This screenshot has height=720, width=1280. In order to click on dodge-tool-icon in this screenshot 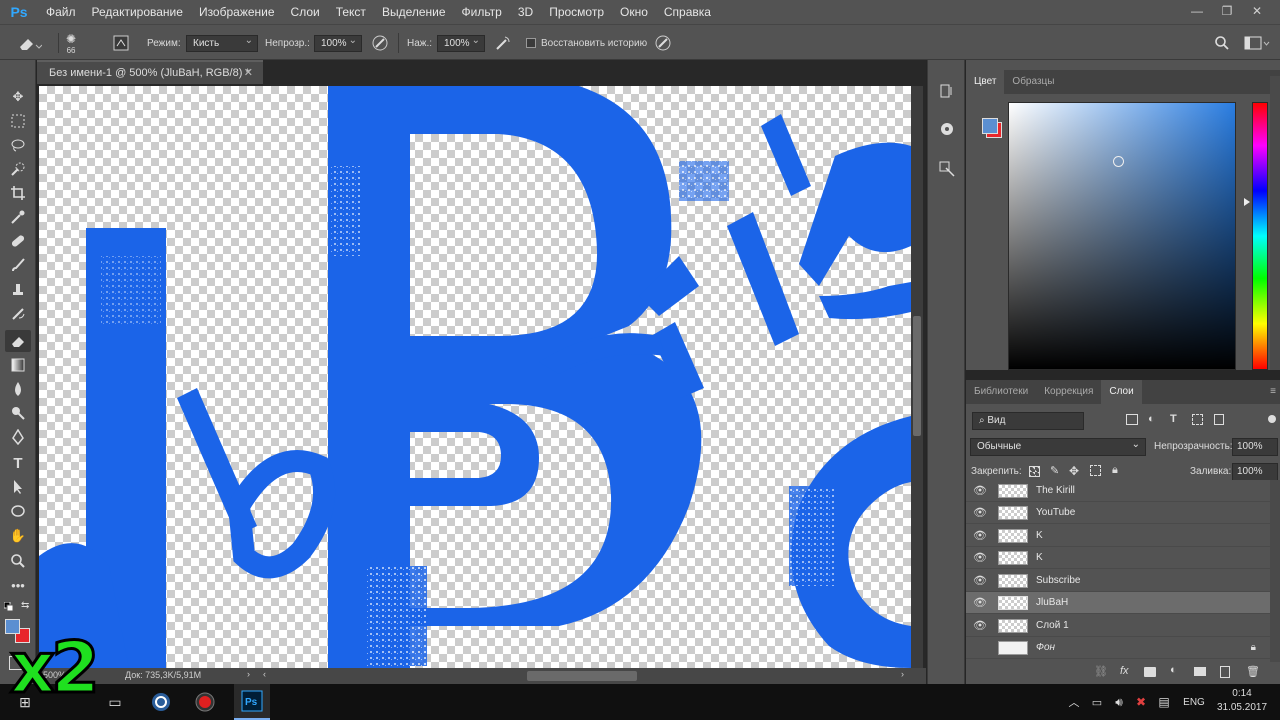, I will do `click(18, 413)`.